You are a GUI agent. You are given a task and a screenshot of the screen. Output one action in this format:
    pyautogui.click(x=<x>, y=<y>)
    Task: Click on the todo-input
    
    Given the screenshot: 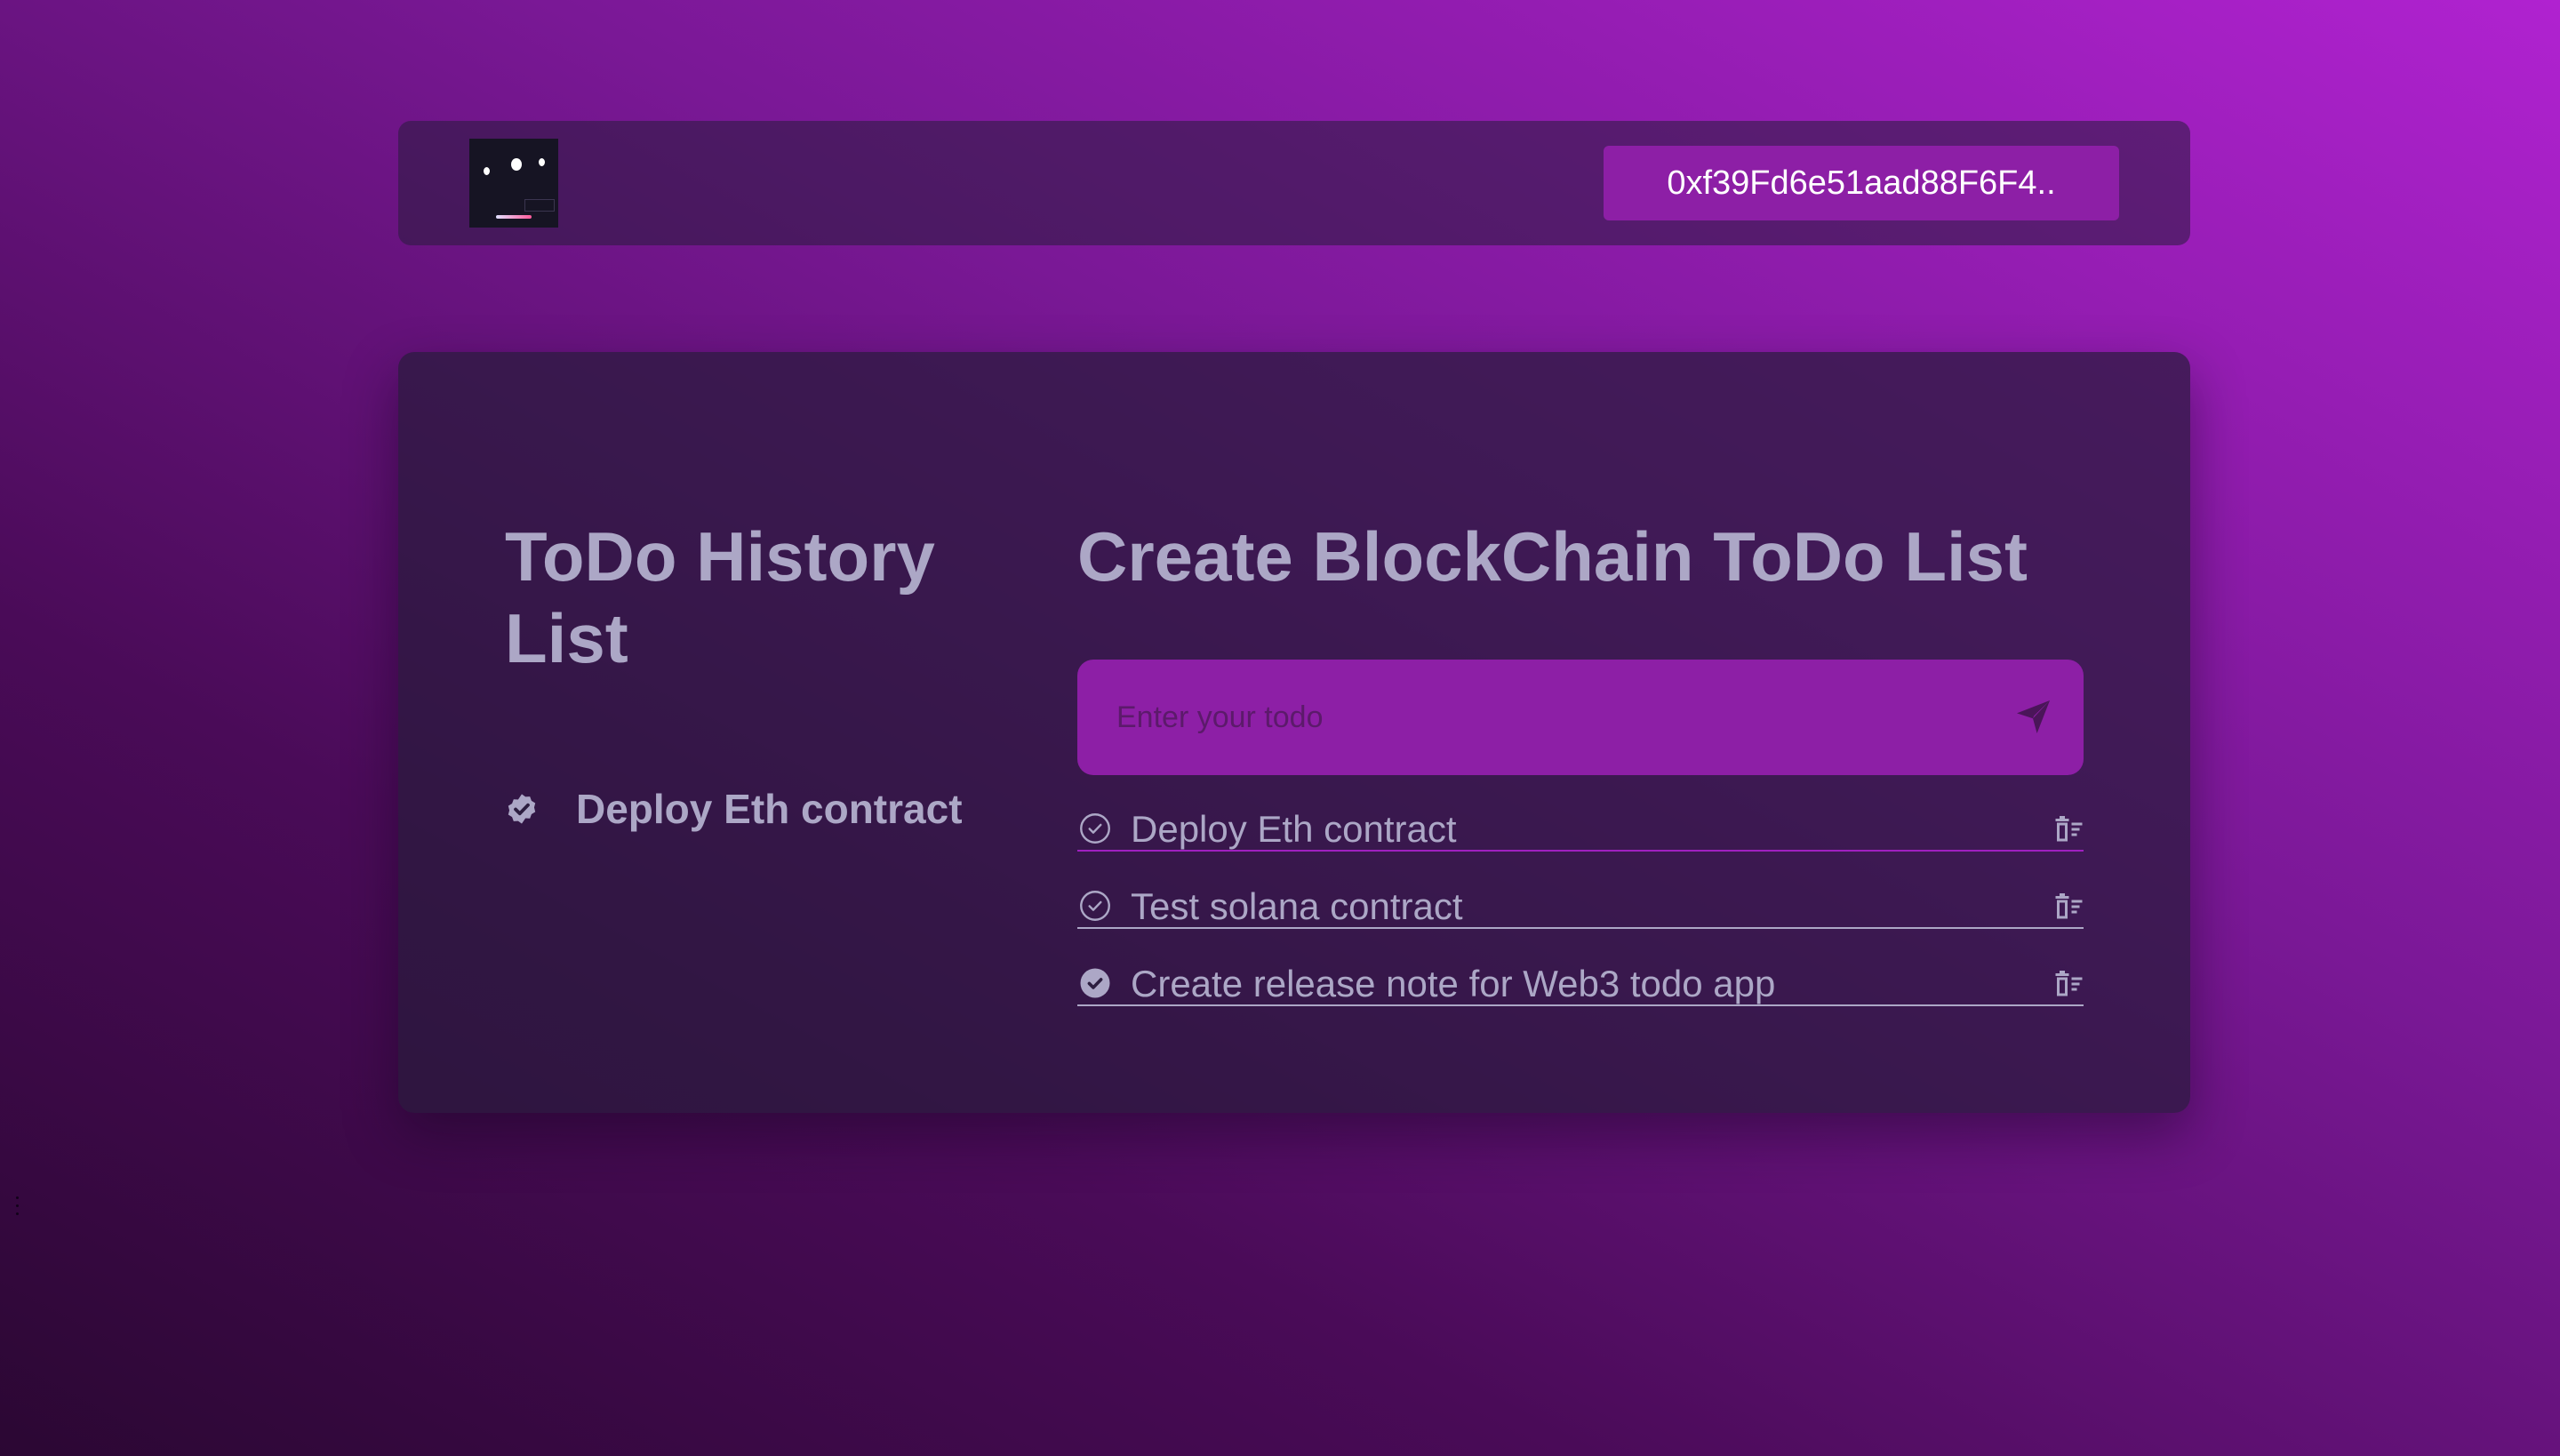 What is the action you would take?
    pyautogui.click(x=1516, y=717)
    